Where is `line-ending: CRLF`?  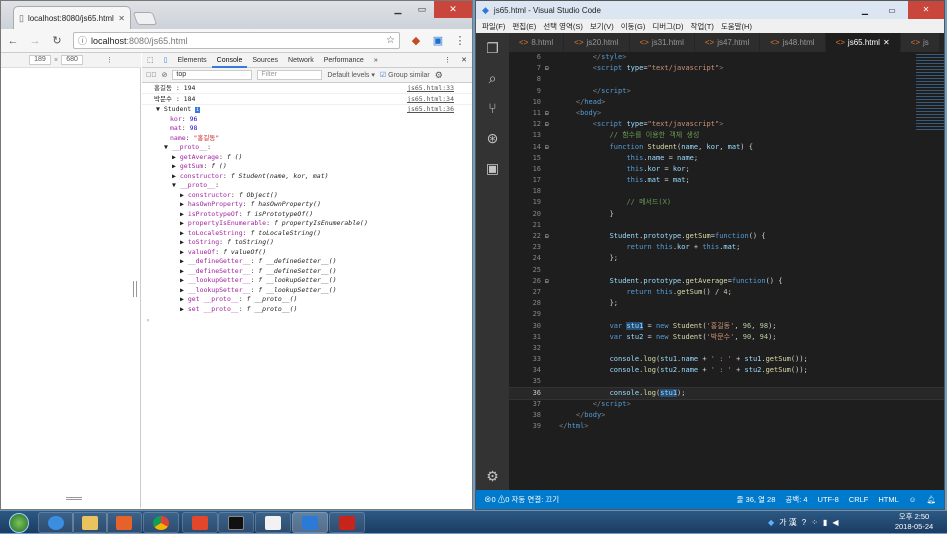 line-ending: CRLF is located at coordinates (859, 499).